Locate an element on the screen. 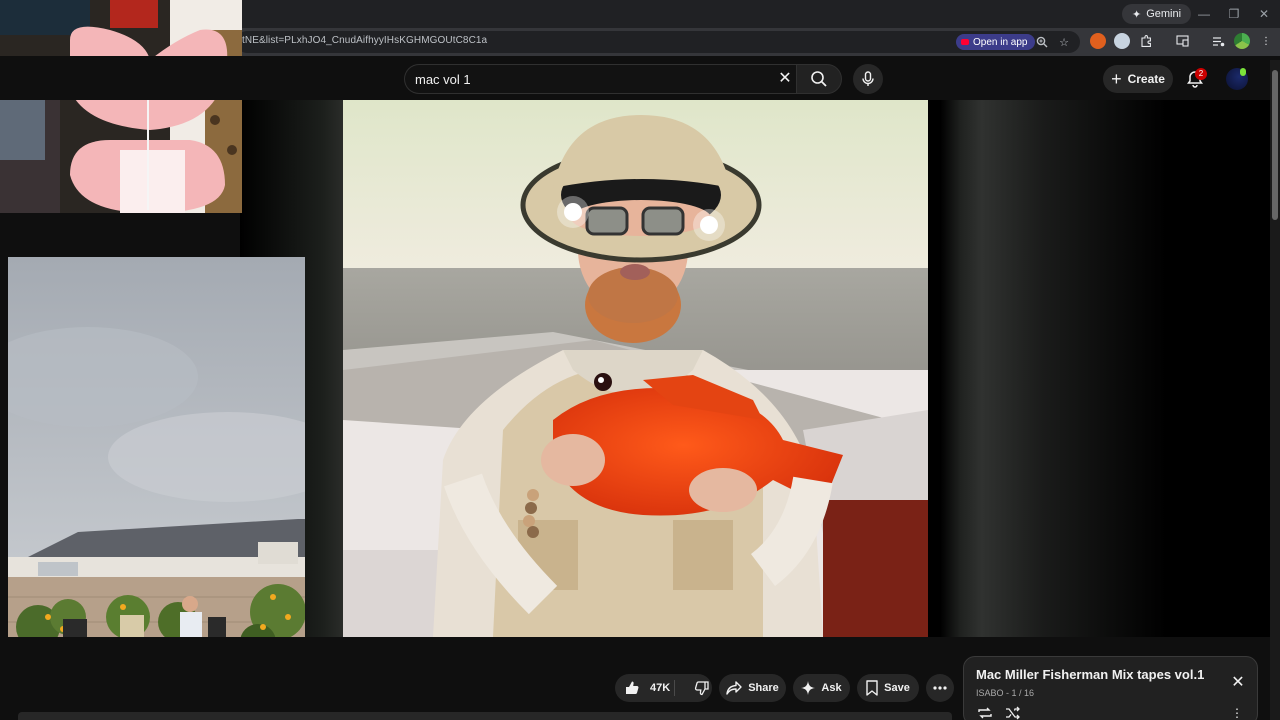  webcam-overlay is located at coordinates (121, 106).